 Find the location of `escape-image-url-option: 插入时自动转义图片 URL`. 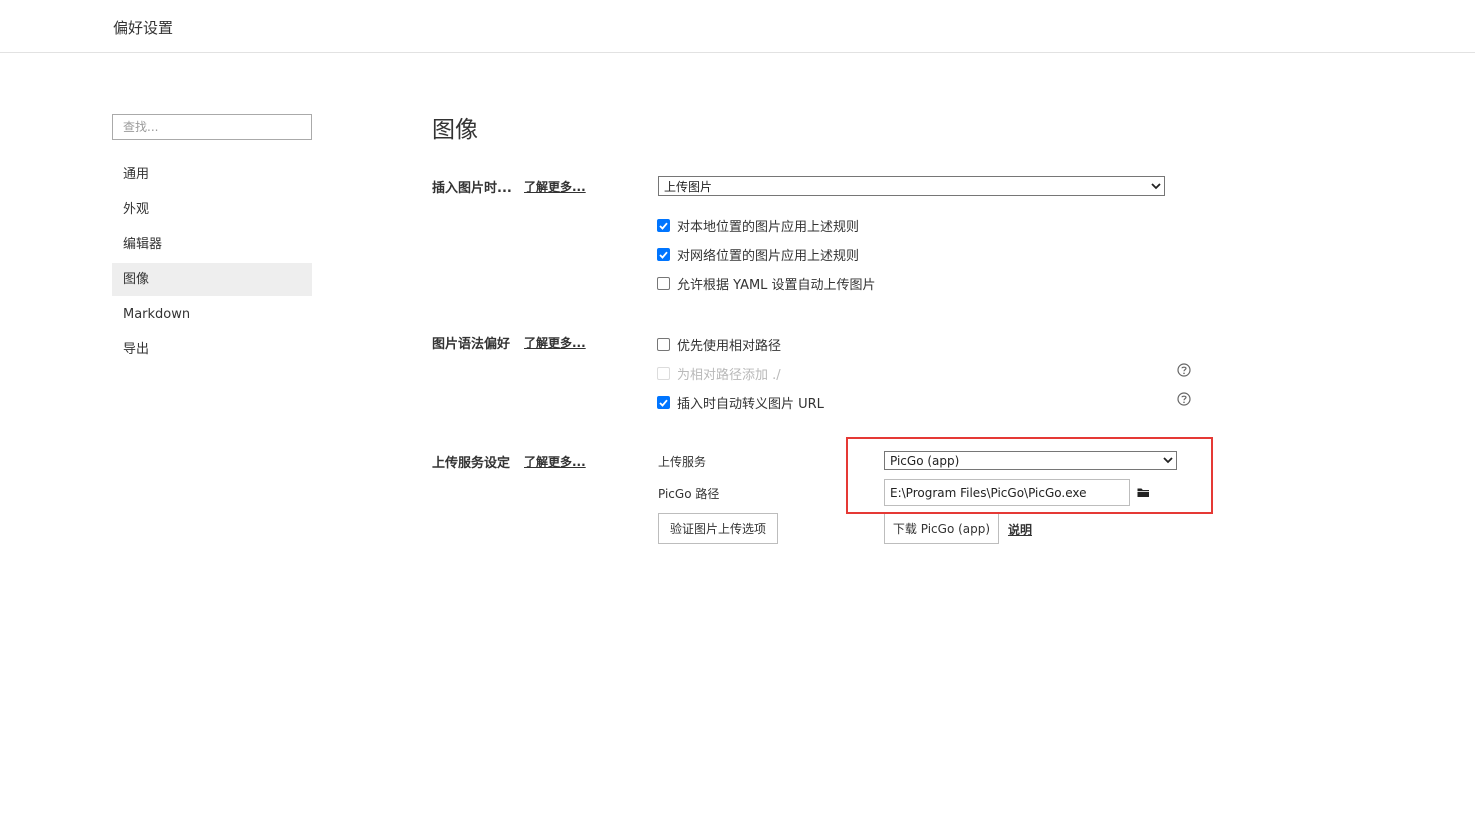

escape-image-url-option: 插入时自动转义图片 URL is located at coordinates (740, 402).